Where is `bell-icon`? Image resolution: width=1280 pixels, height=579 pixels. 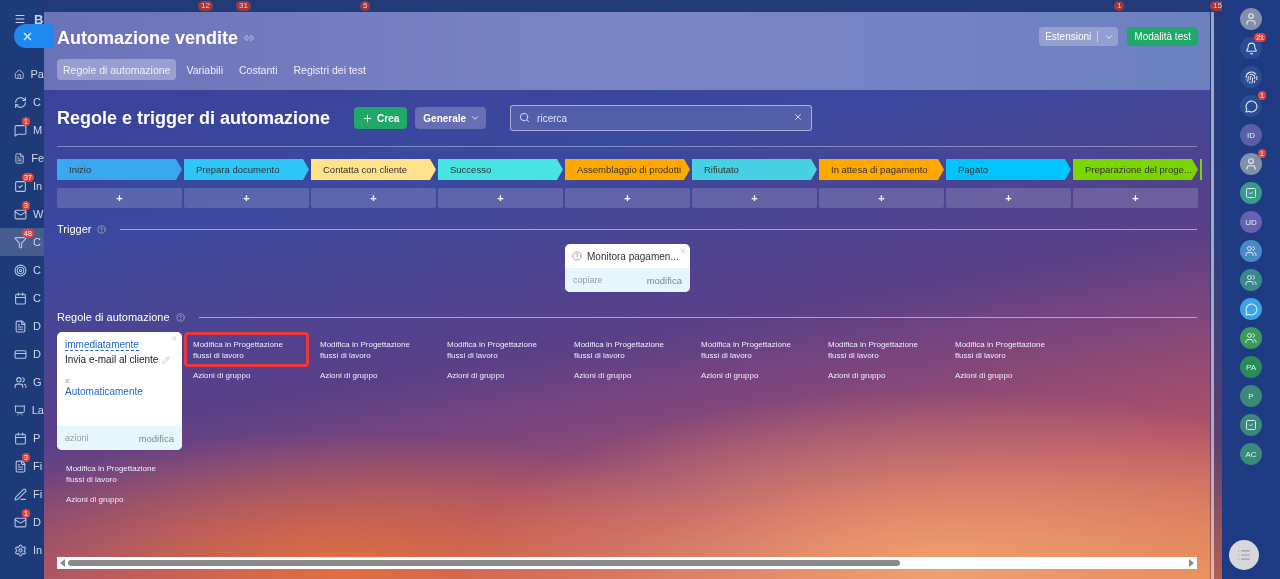
bell-icon is located at coordinates (1251, 48).